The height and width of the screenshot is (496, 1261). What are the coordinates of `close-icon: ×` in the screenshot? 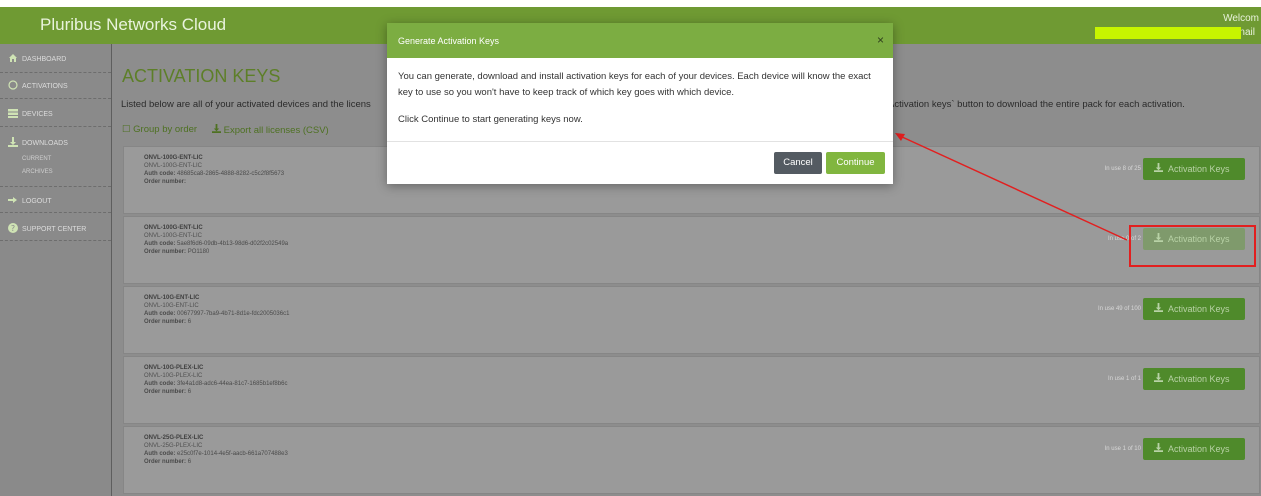 It's located at (880, 40).